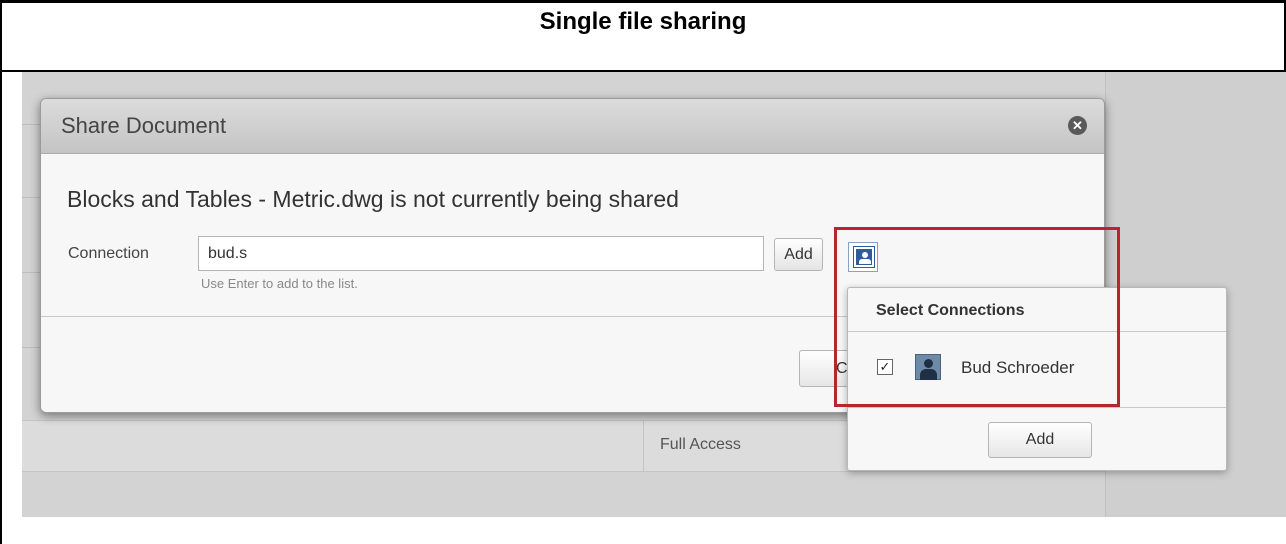  Describe the element at coordinates (279, 283) in the screenshot. I see `connection-hint: Use Enter to add to the list.` at that location.